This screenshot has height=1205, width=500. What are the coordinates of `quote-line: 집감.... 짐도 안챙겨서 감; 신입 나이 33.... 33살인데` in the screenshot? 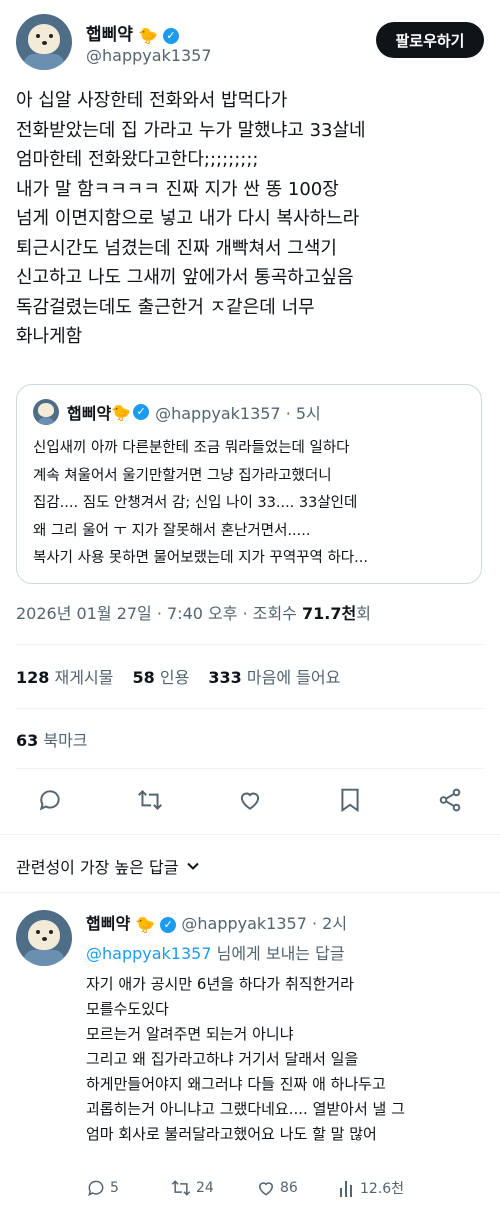 It's located at (195, 503).